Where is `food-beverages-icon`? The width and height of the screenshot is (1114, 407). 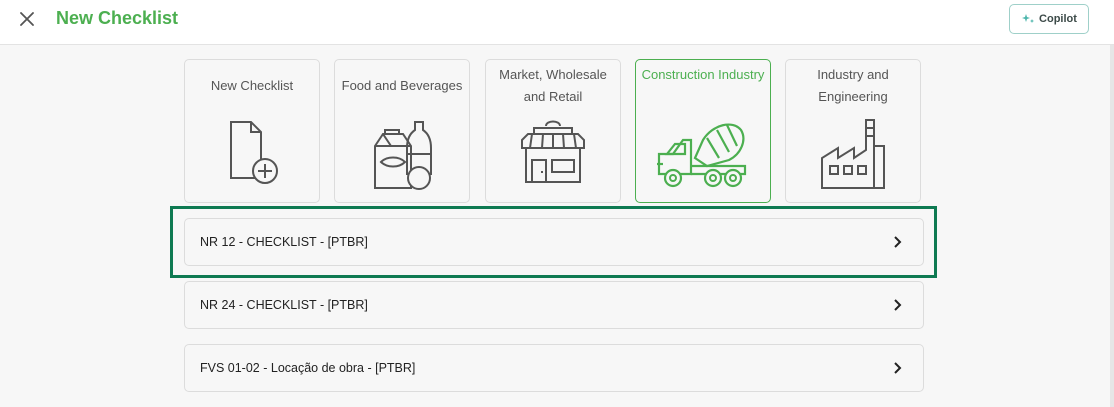
food-beverages-icon is located at coordinates (402, 154).